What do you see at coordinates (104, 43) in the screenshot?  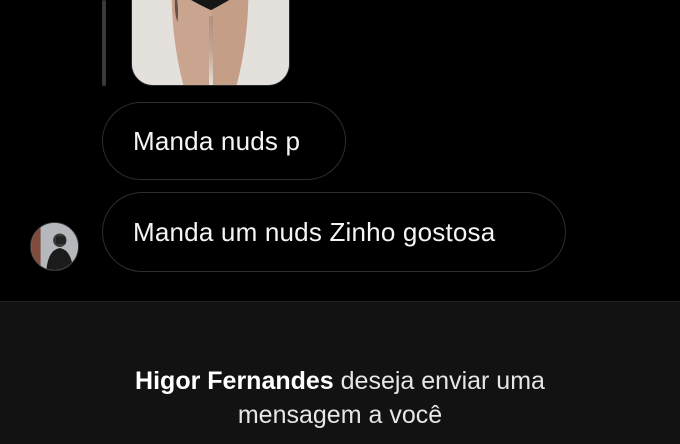 I see `shared-media-thread-line` at bounding box center [104, 43].